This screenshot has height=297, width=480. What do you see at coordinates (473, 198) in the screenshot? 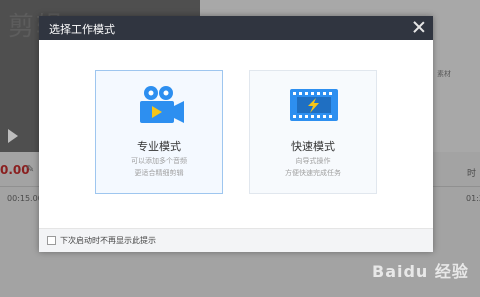
I see `timeline-tick-right: 01:2` at bounding box center [473, 198].